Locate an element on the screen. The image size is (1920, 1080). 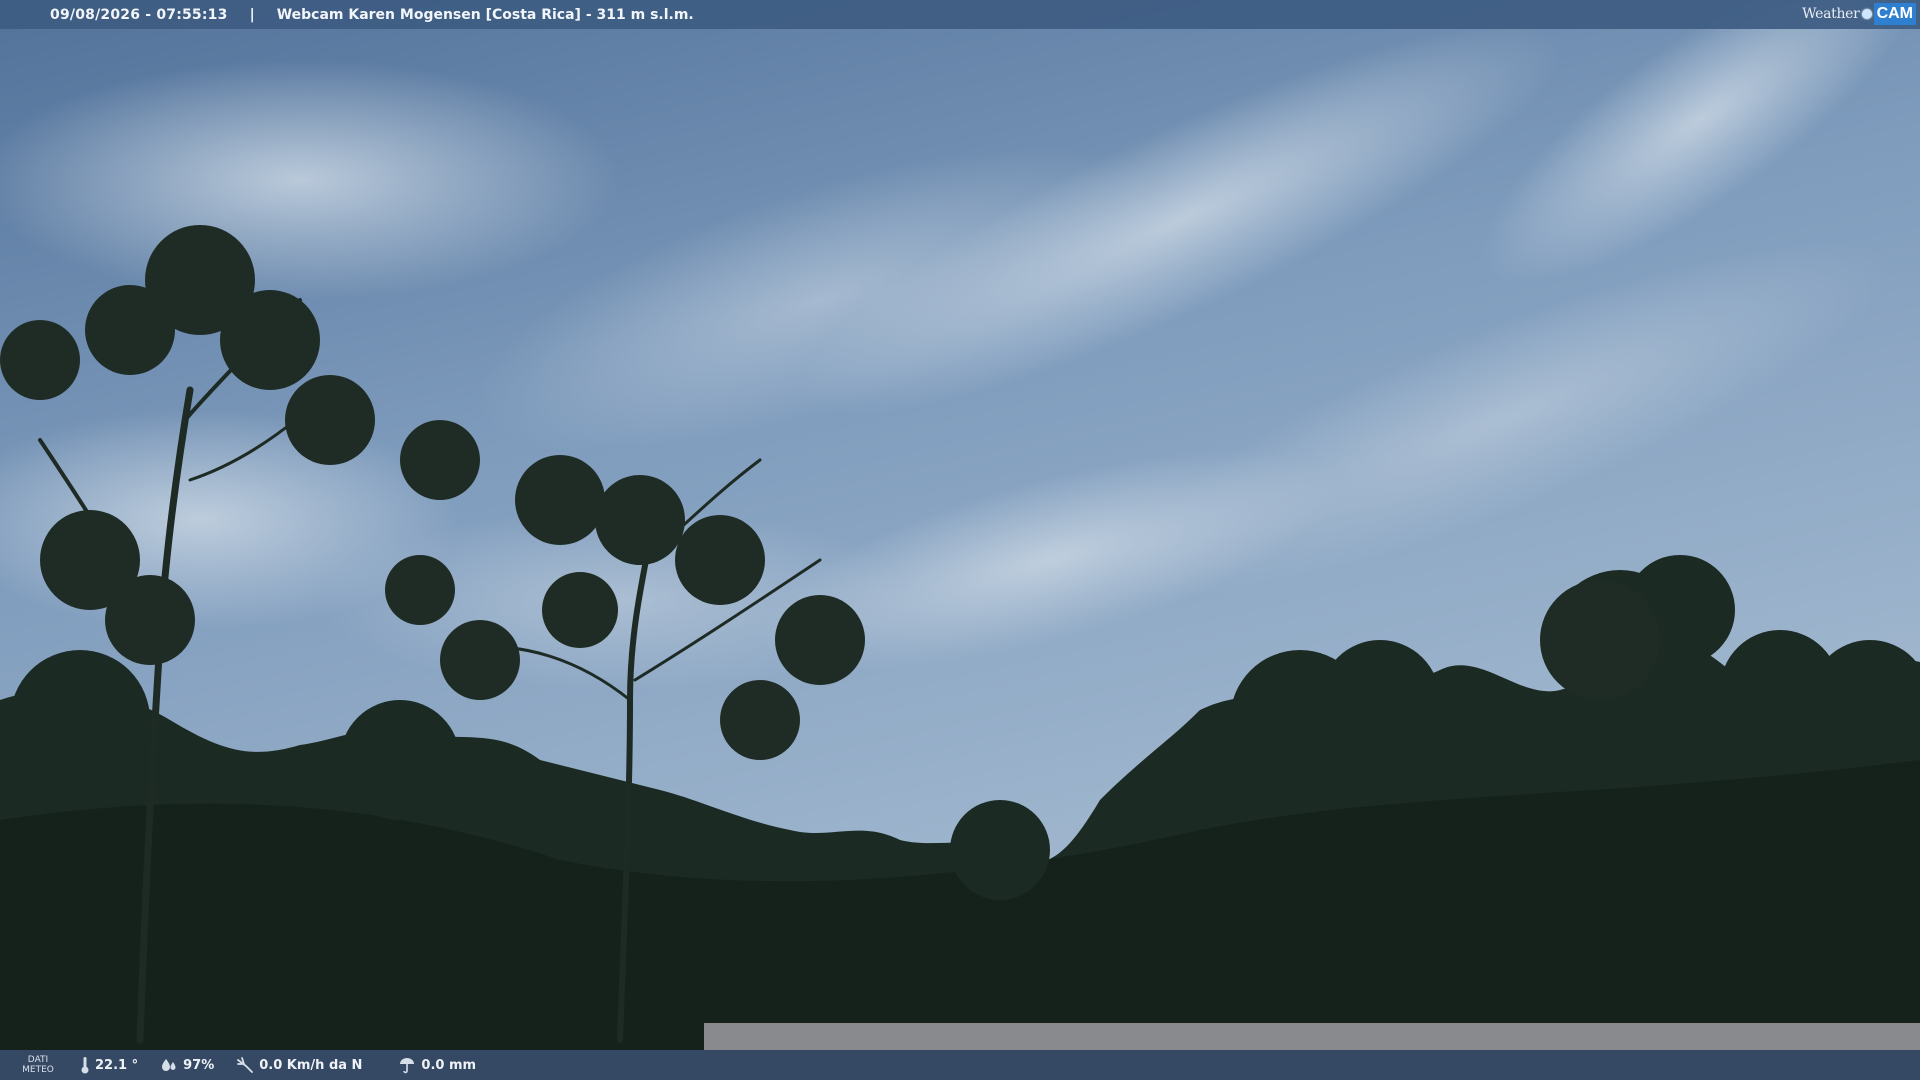
rain-metric: 0.0 mm is located at coordinates (437, 1065).